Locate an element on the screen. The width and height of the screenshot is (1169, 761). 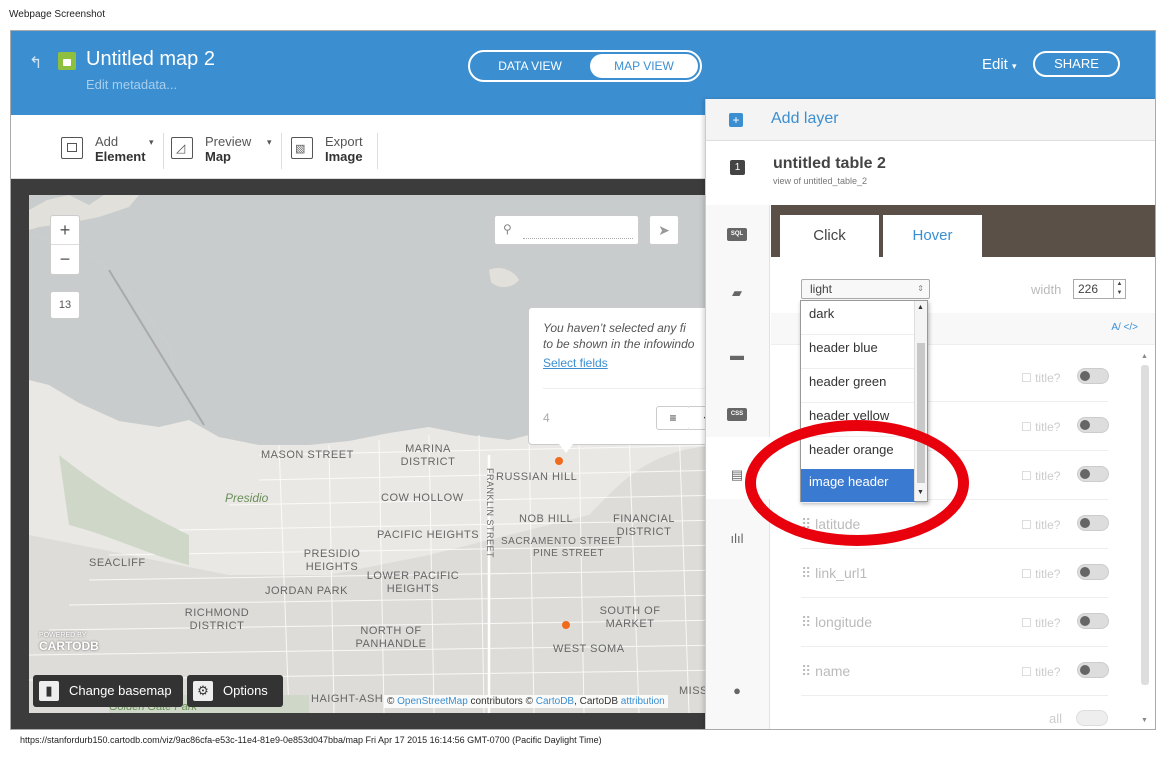
field-row: ⠿ longitude ☐ title? is located at coordinates (955, 622).